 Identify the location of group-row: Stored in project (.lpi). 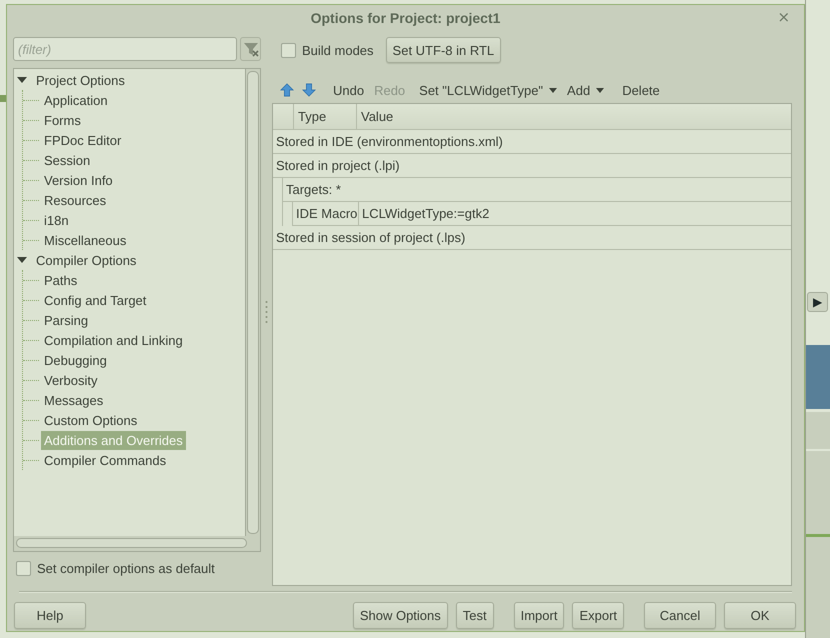
(532, 166).